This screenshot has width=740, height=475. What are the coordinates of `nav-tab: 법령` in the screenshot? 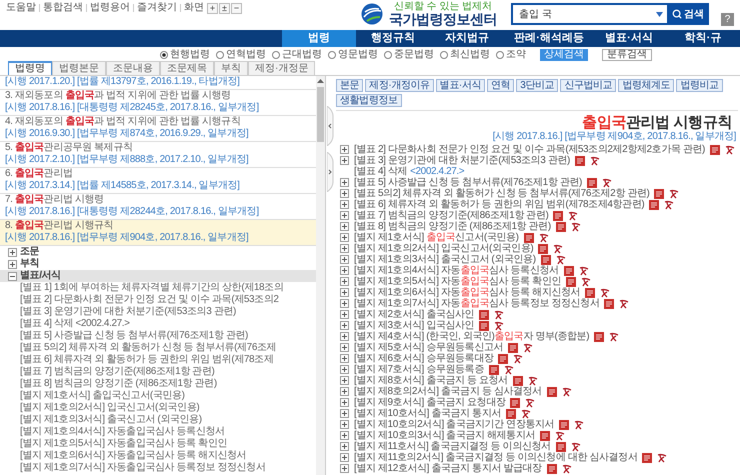 It's located at (319, 38).